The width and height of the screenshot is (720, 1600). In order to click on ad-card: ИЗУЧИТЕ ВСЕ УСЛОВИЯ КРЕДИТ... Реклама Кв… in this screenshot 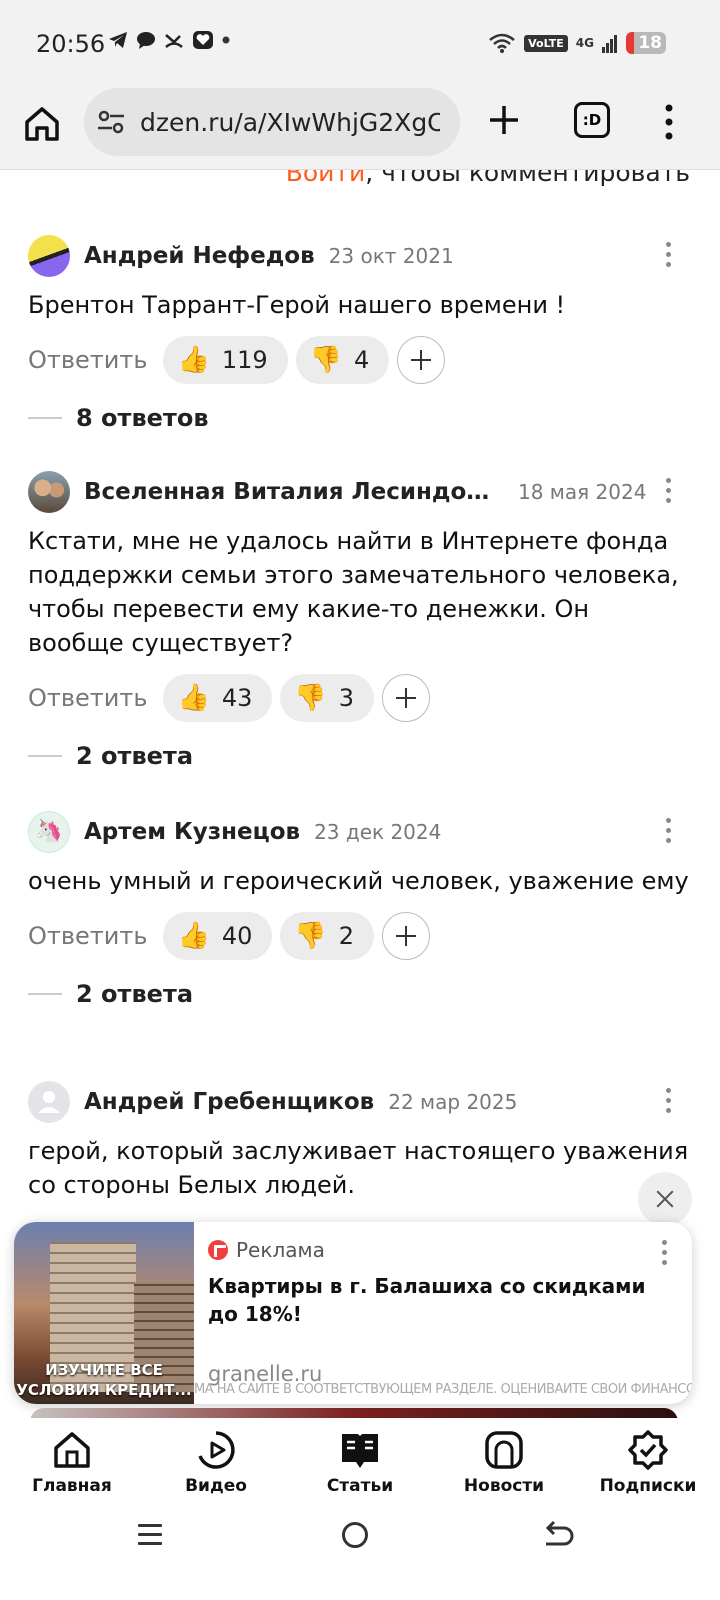, I will do `click(353, 1313)`.